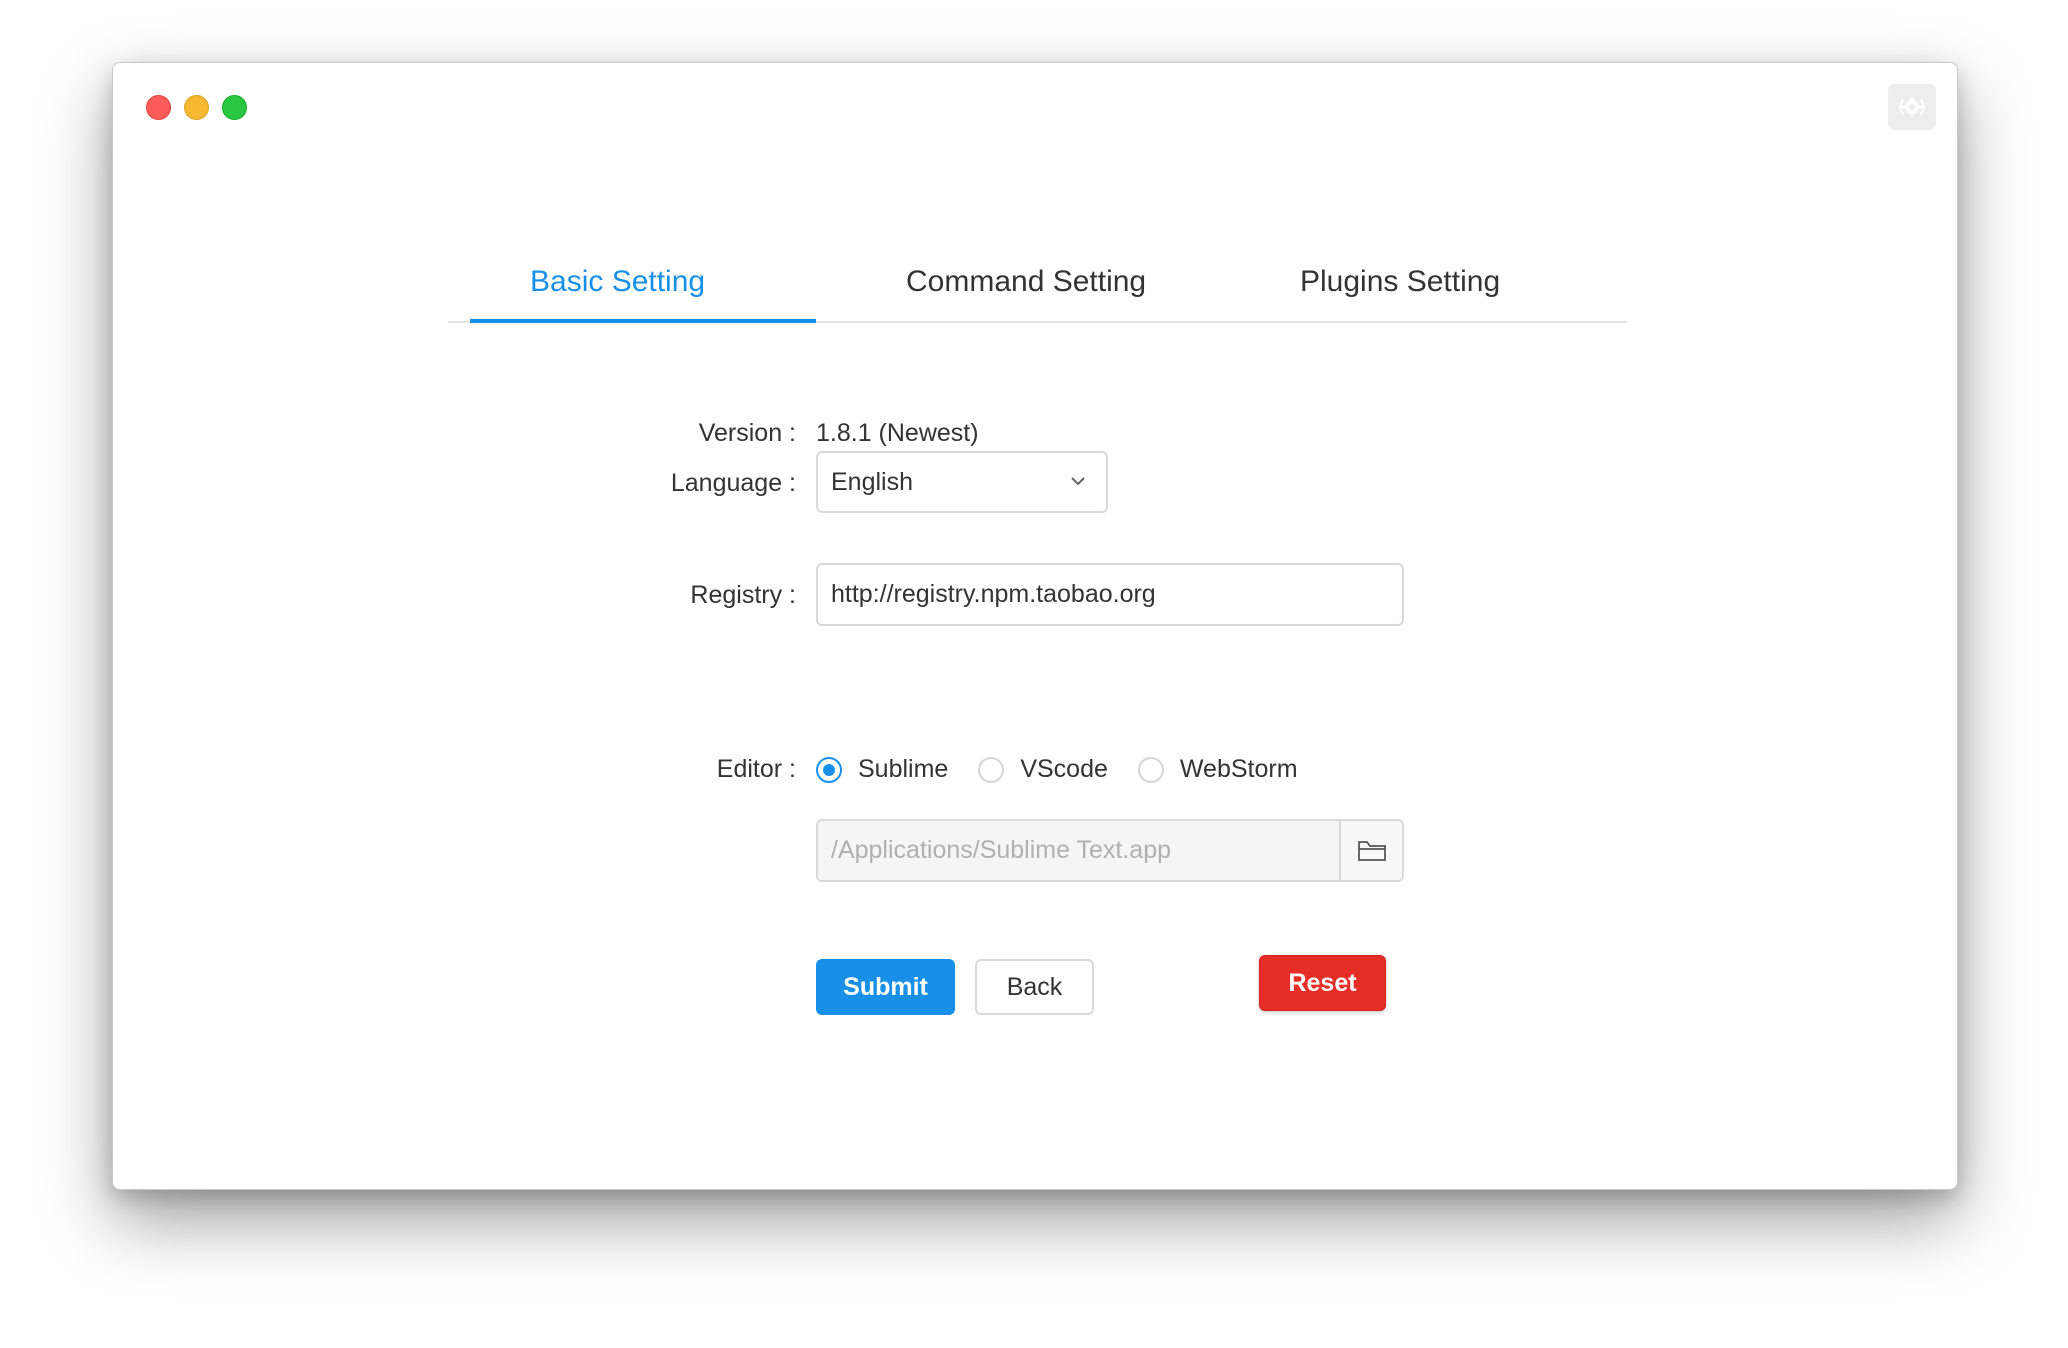  I want to click on minimize-window-button, so click(196, 107).